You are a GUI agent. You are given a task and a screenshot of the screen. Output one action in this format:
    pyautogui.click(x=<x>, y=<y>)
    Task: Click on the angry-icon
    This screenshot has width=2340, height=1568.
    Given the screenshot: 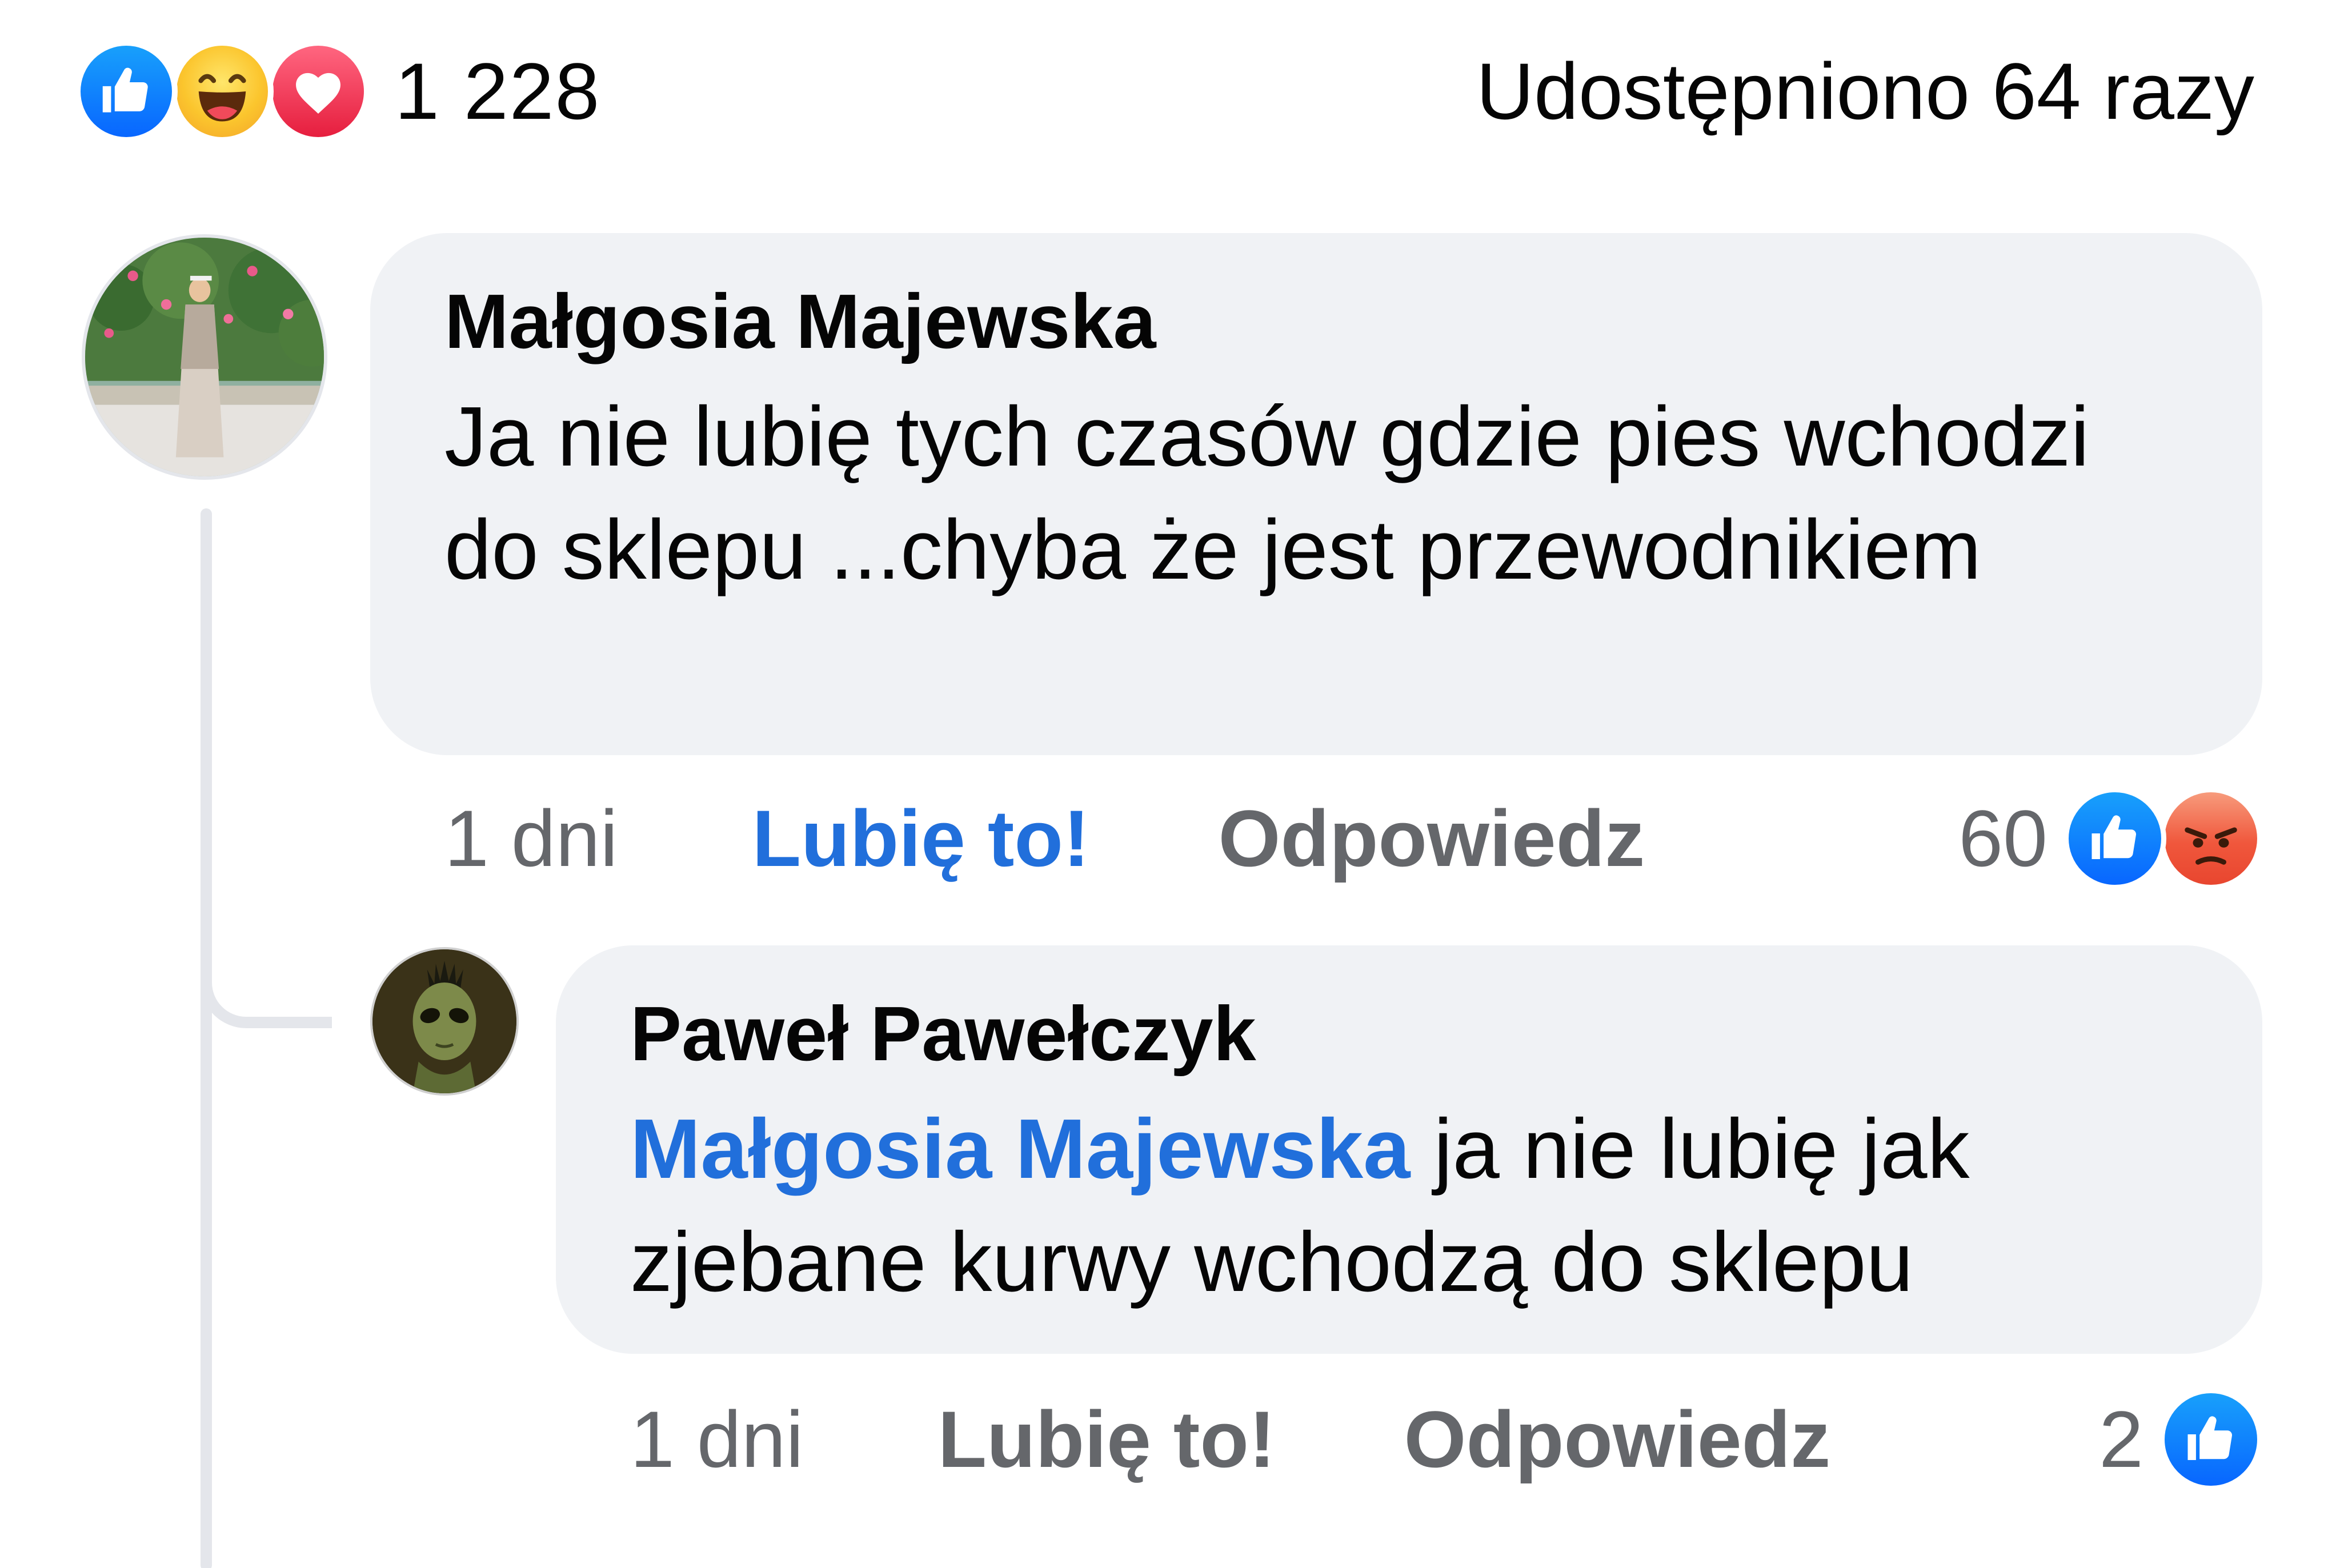 What is the action you would take?
    pyautogui.click(x=2210, y=838)
    